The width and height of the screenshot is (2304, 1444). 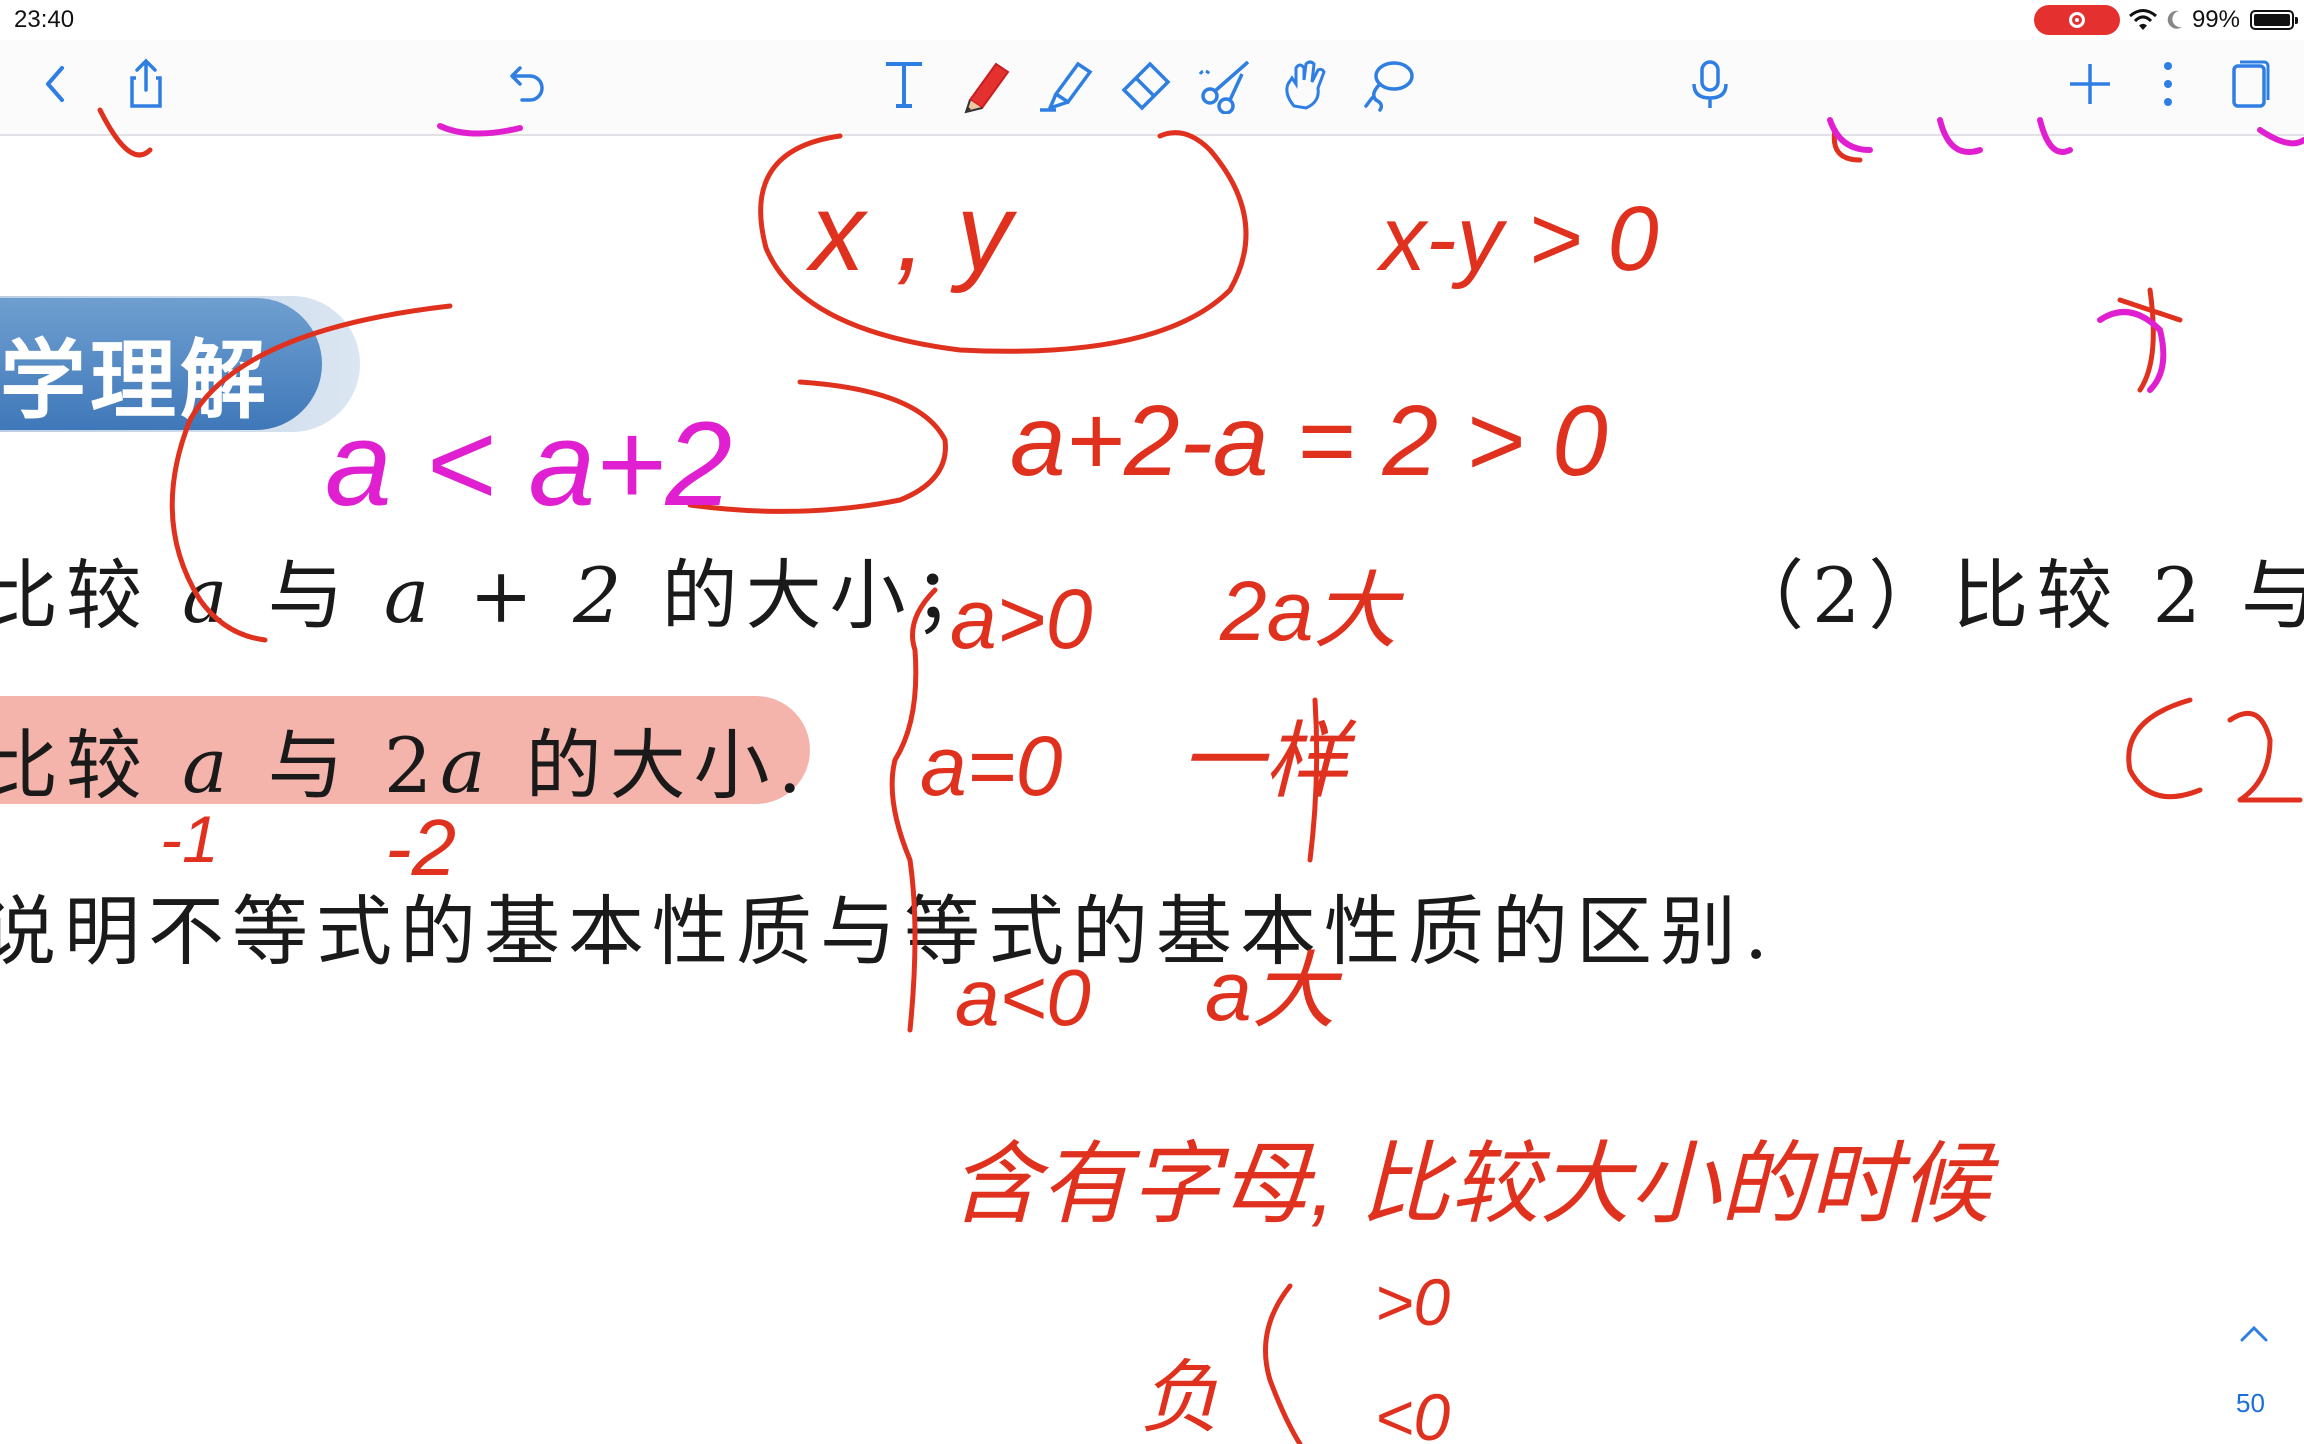 I want to click on wifi-icon, so click(x=2142, y=19).